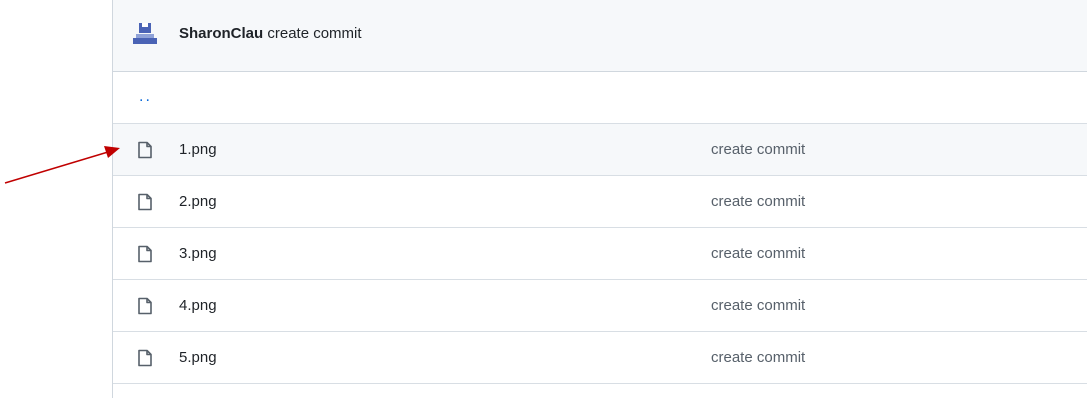  What do you see at coordinates (600, 358) in the screenshot?
I see `file-row: 5.png create commit` at bounding box center [600, 358].